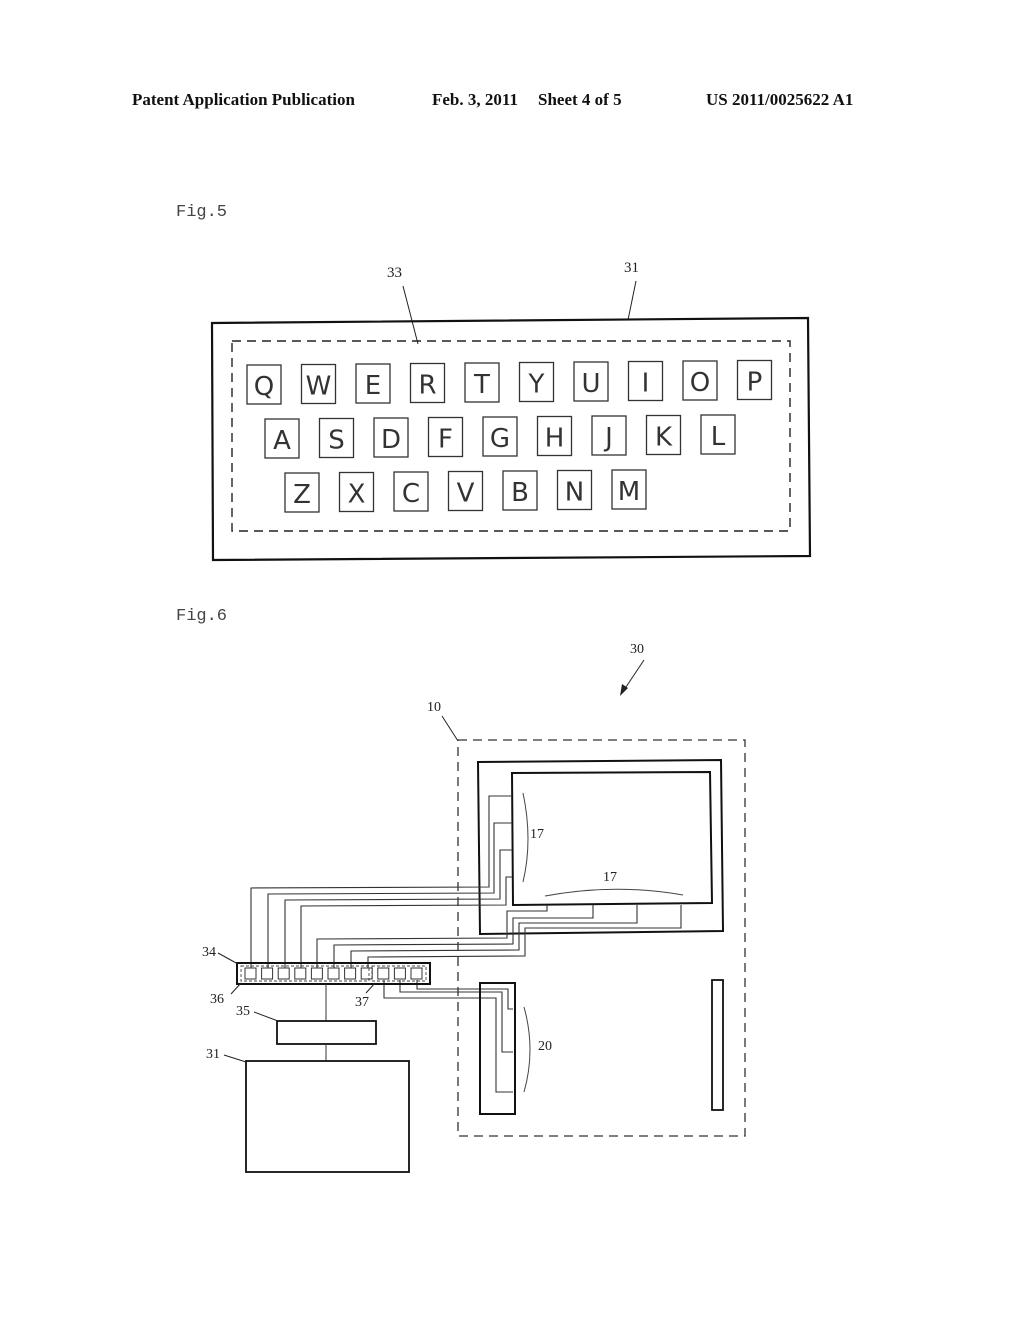  Describe the element at coordinates (357, 495) in the screenshot. I see `key-label: X` at that location.